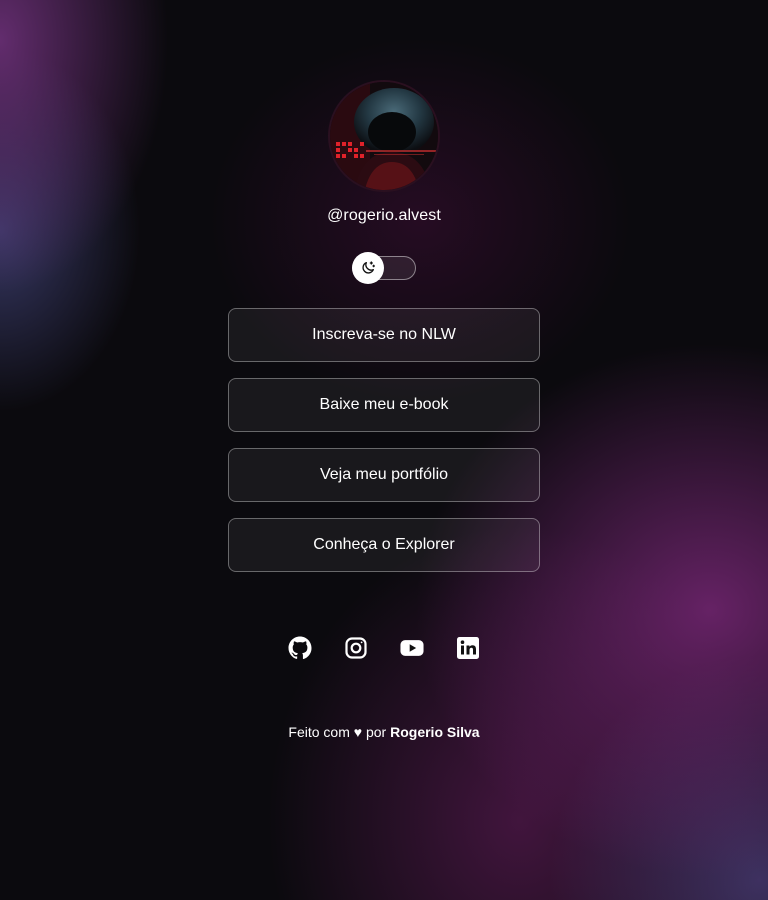 The width and height of the screenshot is (768, 900). I want to click on github-link, so click(300, 648).